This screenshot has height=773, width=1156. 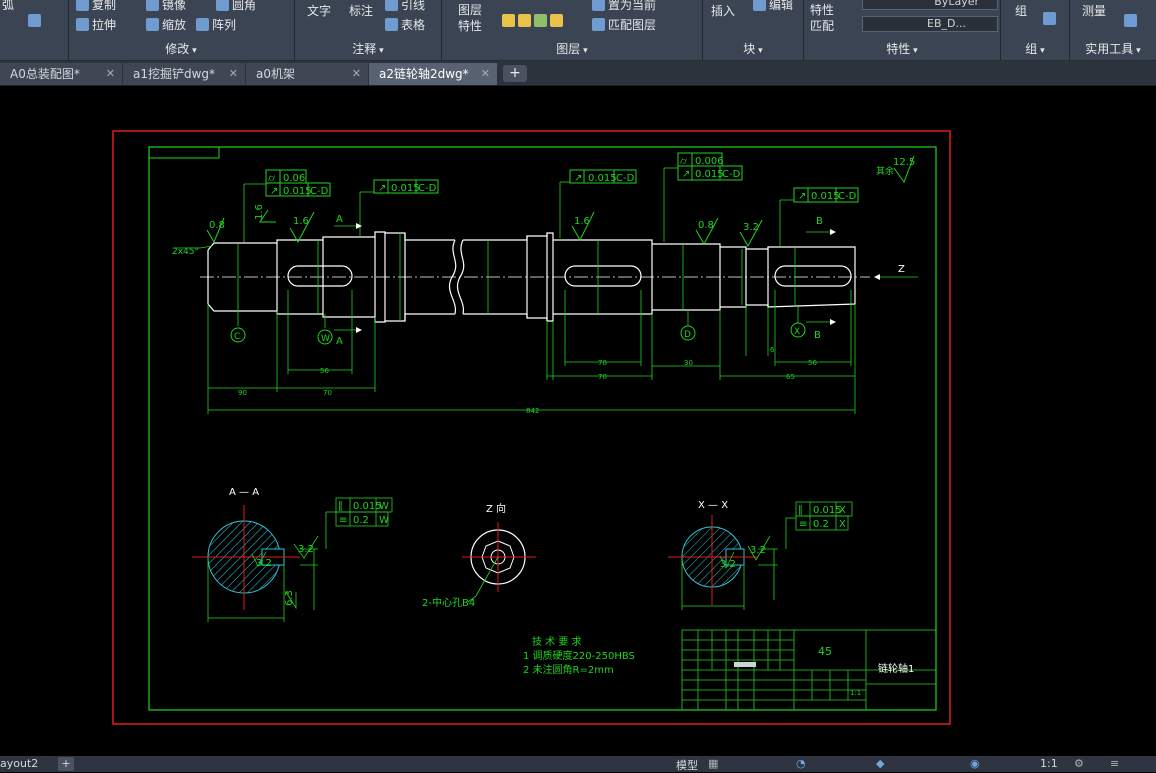 What do you see at coordinates (391, 24) in the screenshot?
I see `table-icon` at bounding box center [391, 24].